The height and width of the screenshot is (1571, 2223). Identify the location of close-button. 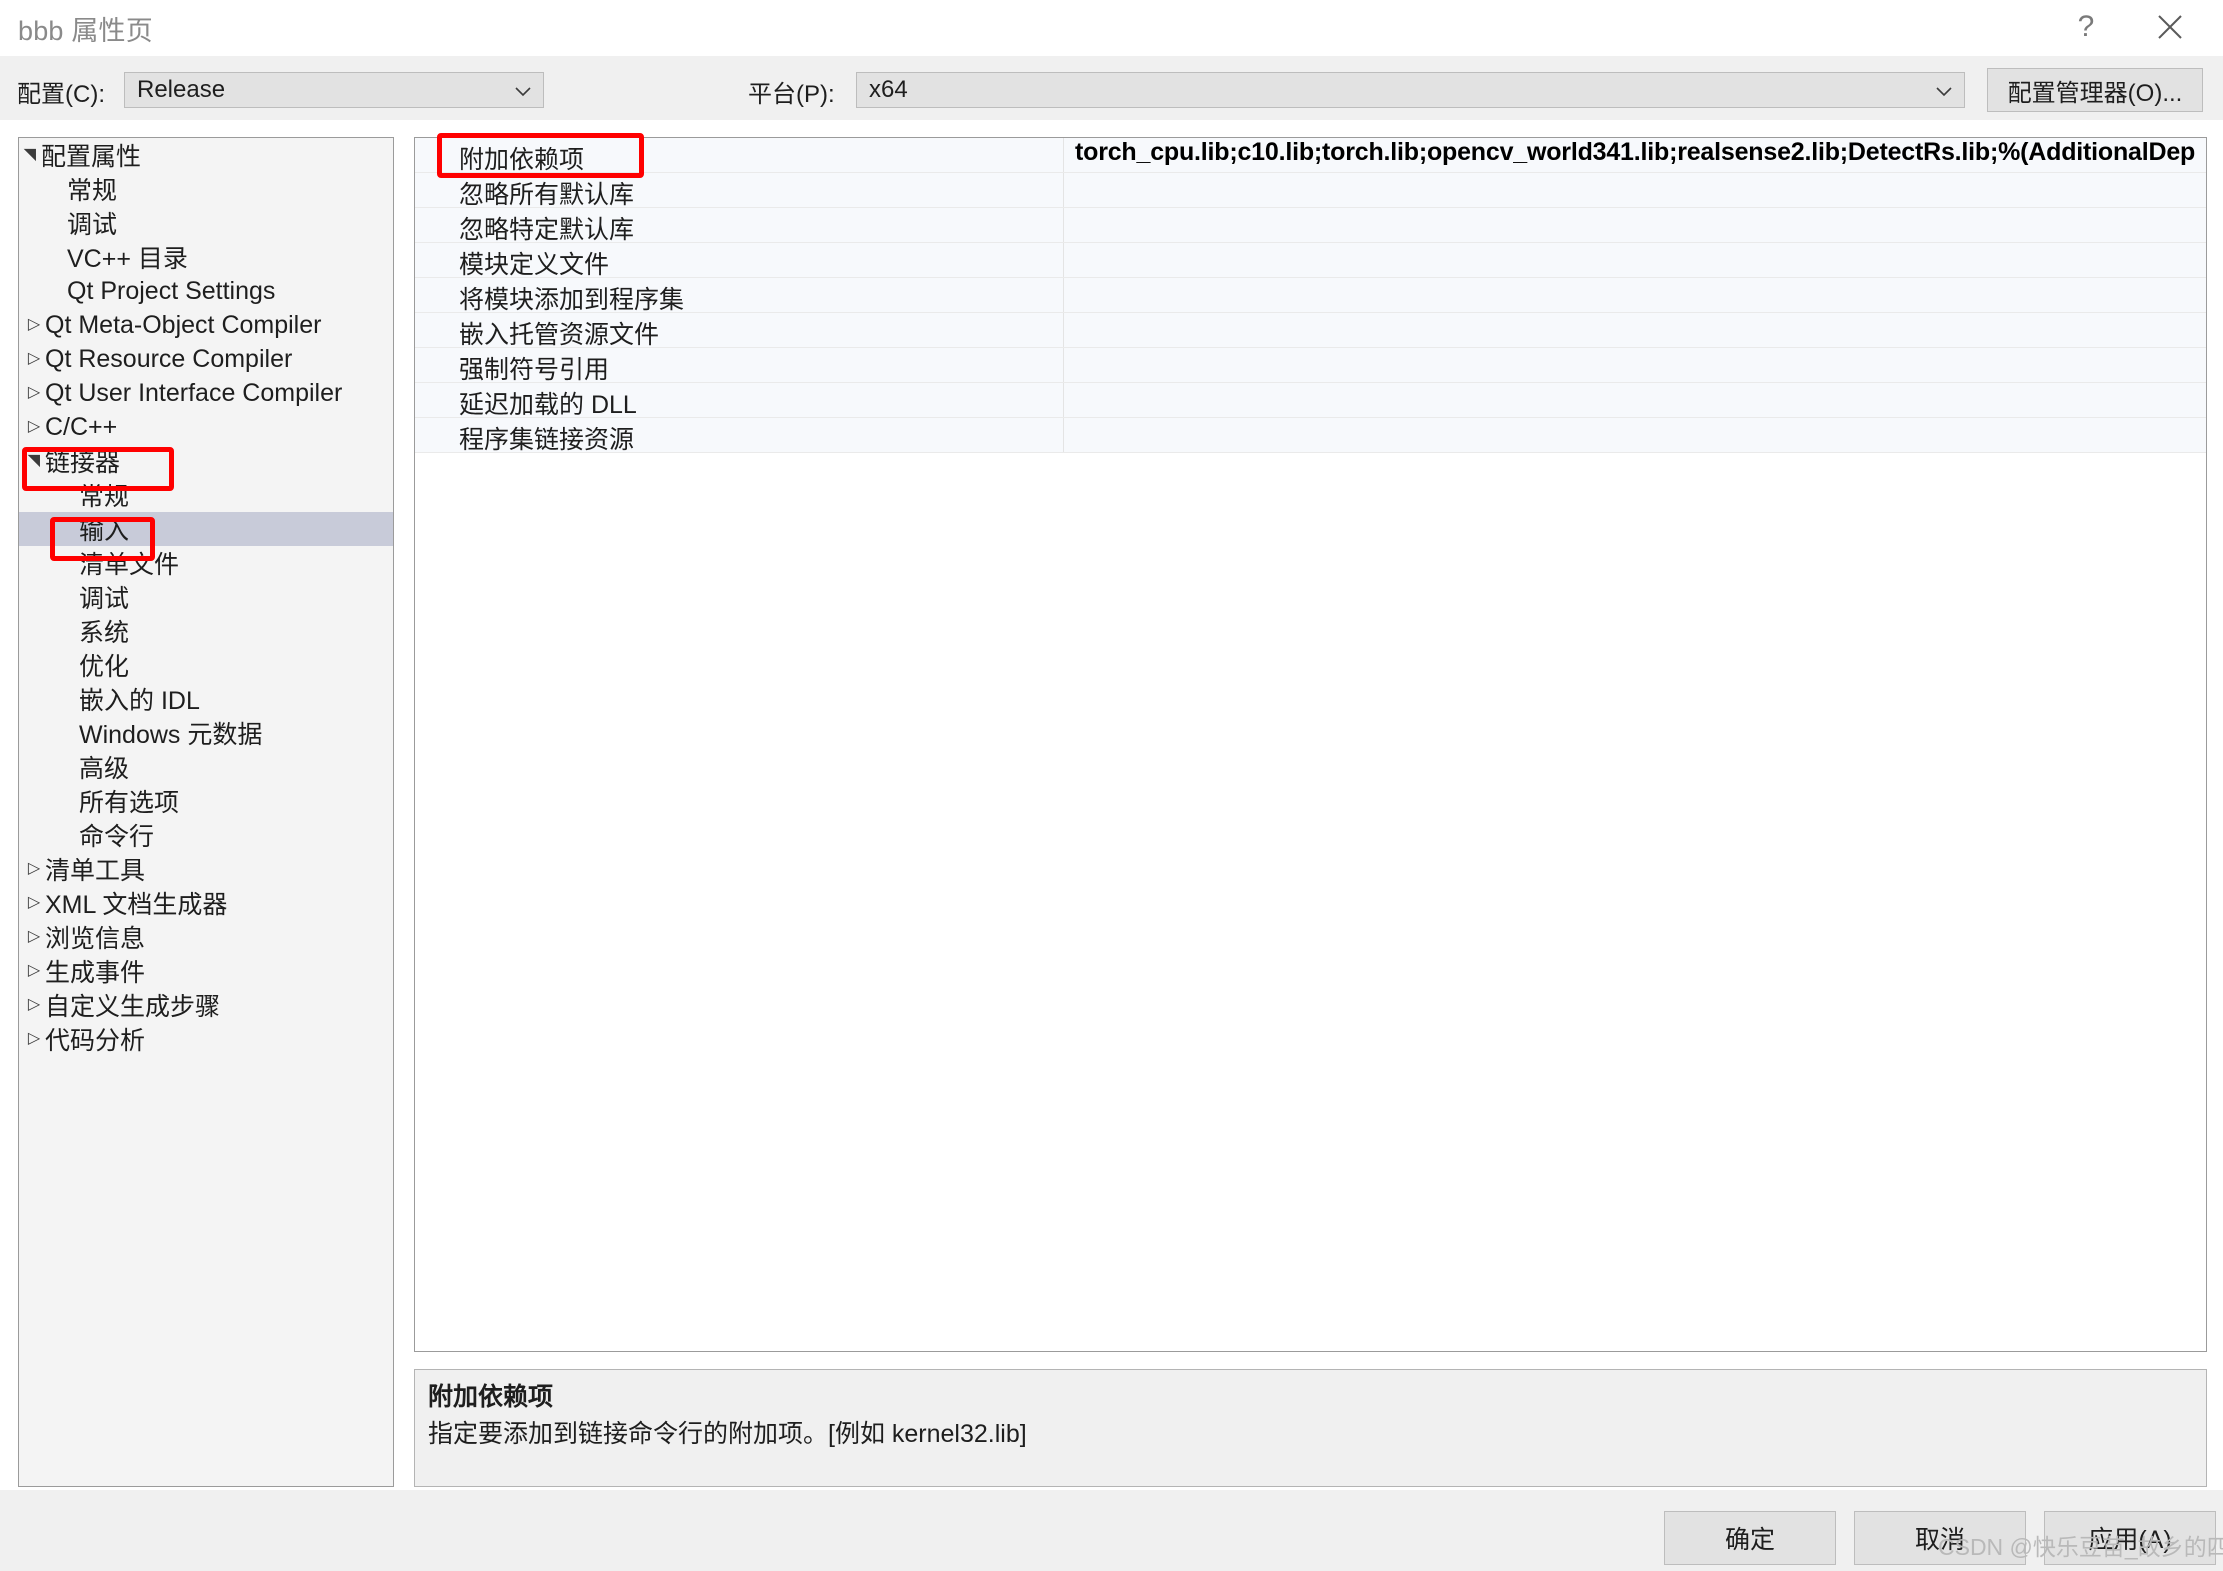
(2170, 27).